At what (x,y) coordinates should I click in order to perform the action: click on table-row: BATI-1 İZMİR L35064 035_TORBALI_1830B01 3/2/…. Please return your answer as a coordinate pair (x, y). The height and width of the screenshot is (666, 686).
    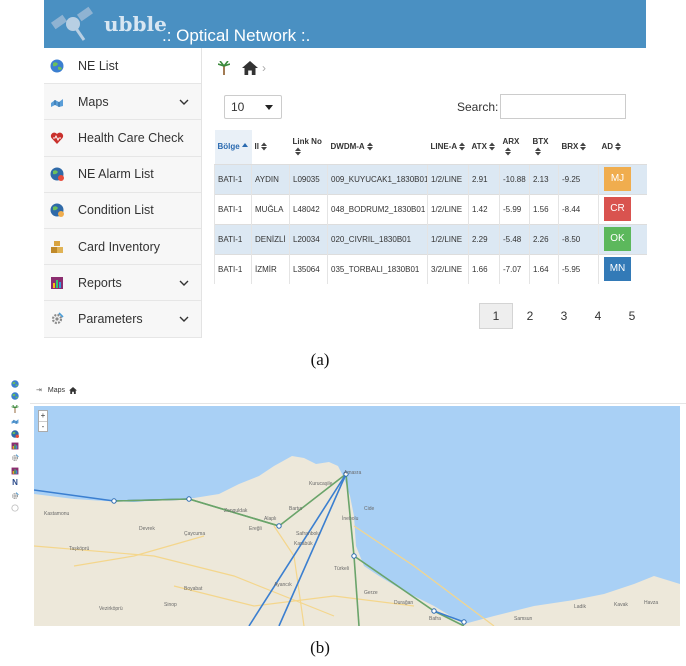
    Looking at the image, I should click on (430, 268).